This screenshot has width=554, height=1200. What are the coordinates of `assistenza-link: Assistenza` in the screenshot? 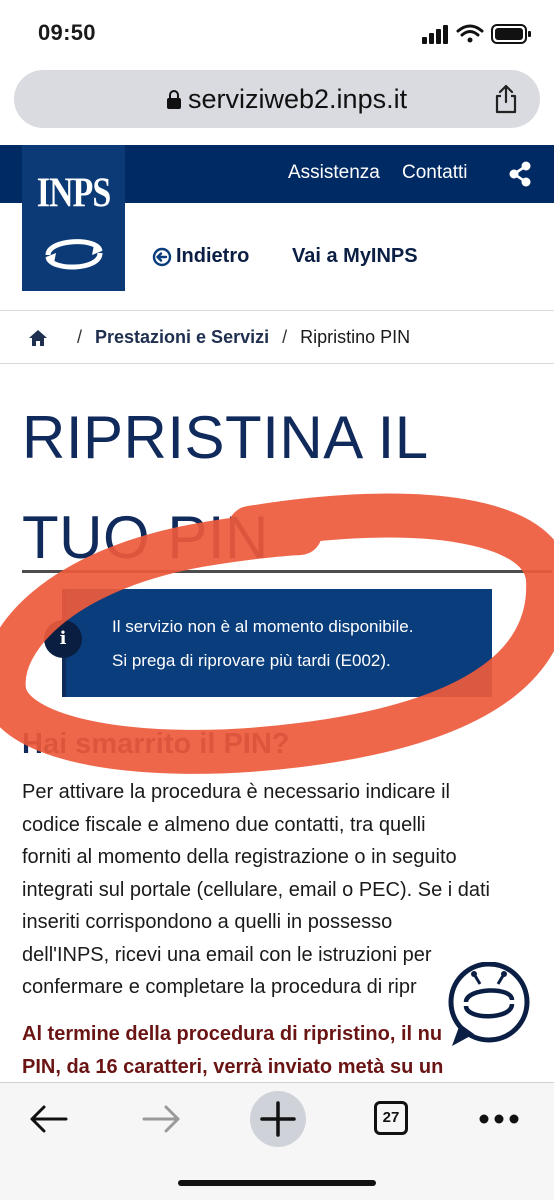 It's located at (334, 173).